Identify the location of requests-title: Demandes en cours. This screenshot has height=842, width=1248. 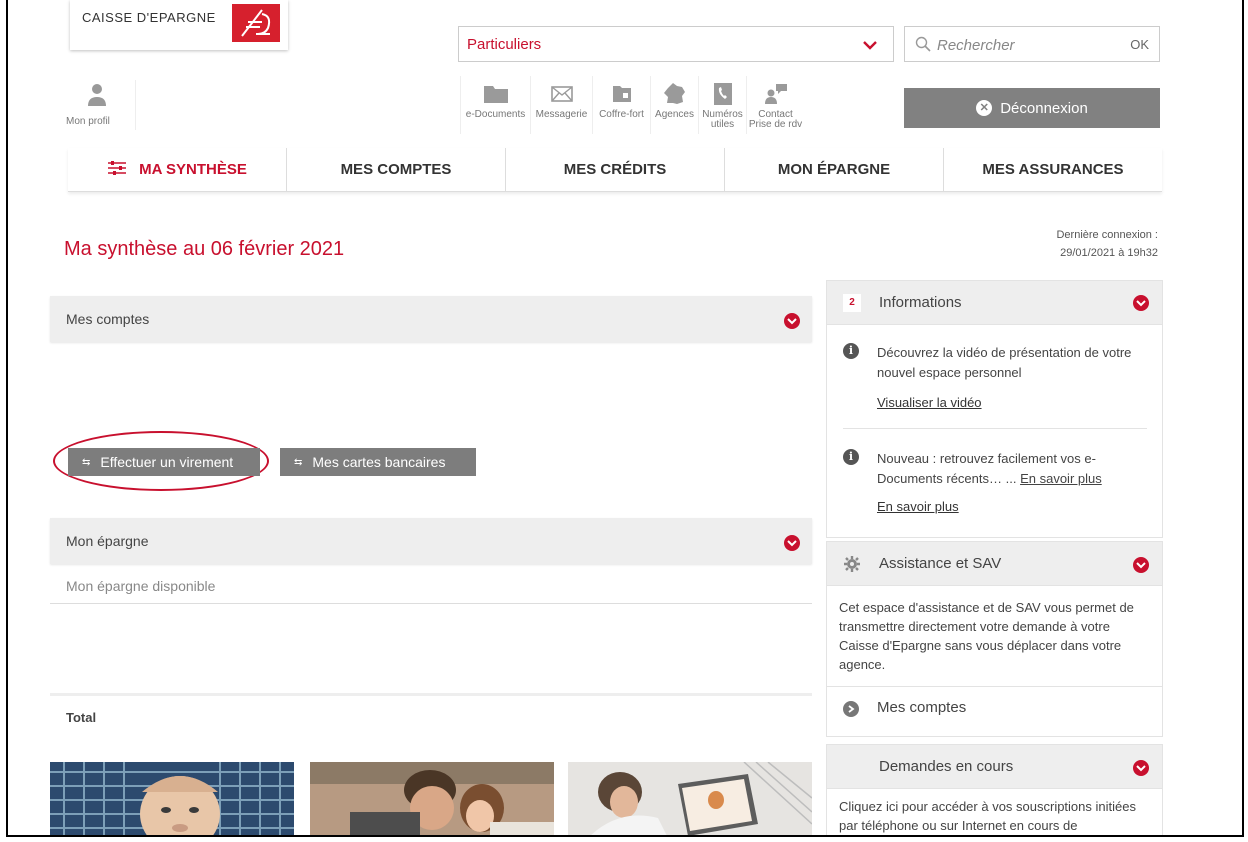
(946, 766).